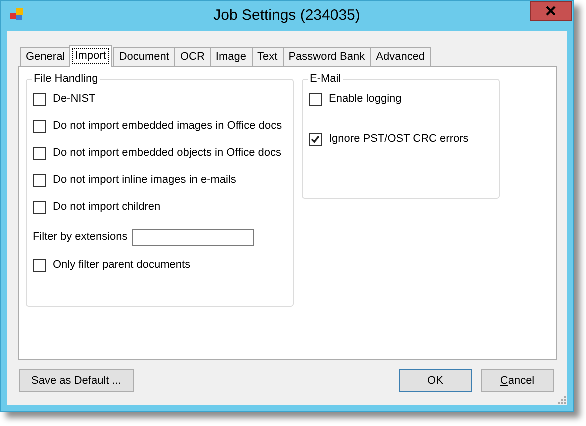 This screenshot has height=426, width=586. Describe the element at coordinates (80, 237) in the screenshot. I see `field-label: Filter by extensions` at that location.